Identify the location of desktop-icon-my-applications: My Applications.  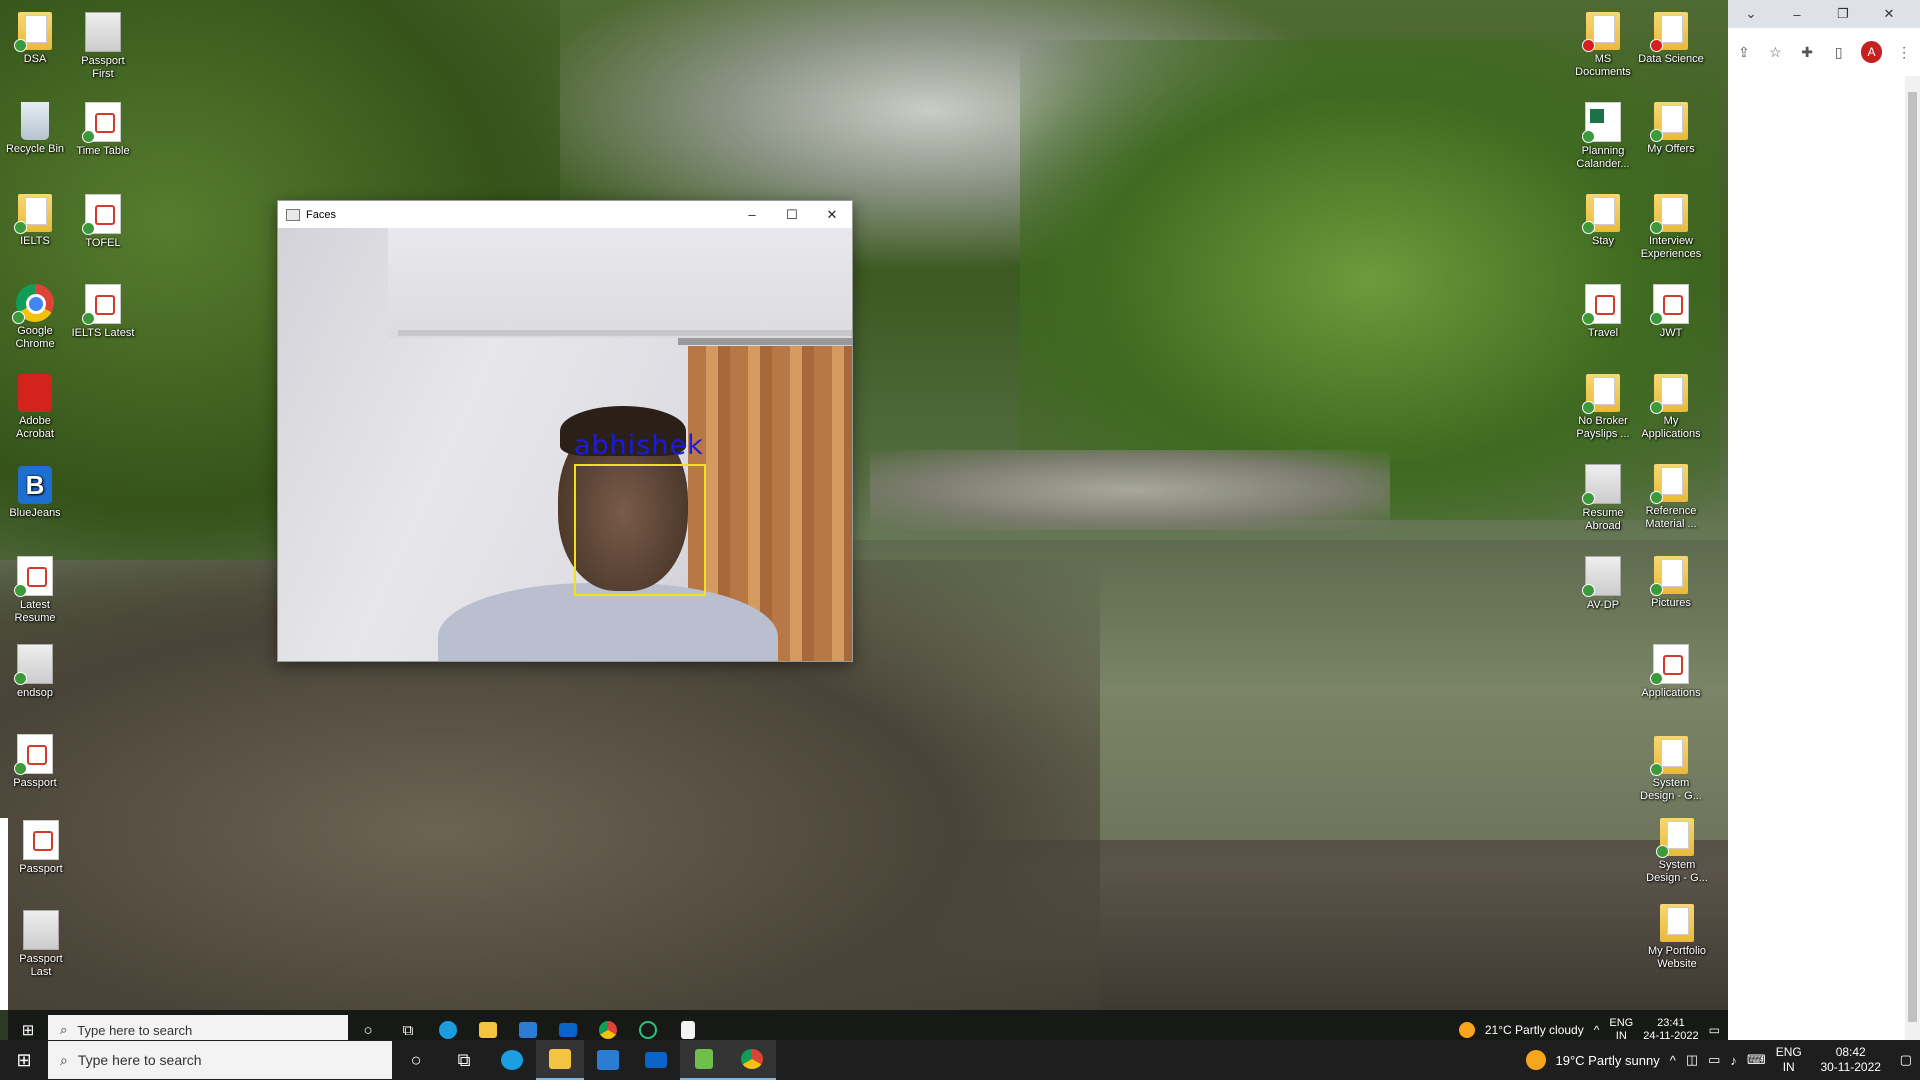
(1671, 407).